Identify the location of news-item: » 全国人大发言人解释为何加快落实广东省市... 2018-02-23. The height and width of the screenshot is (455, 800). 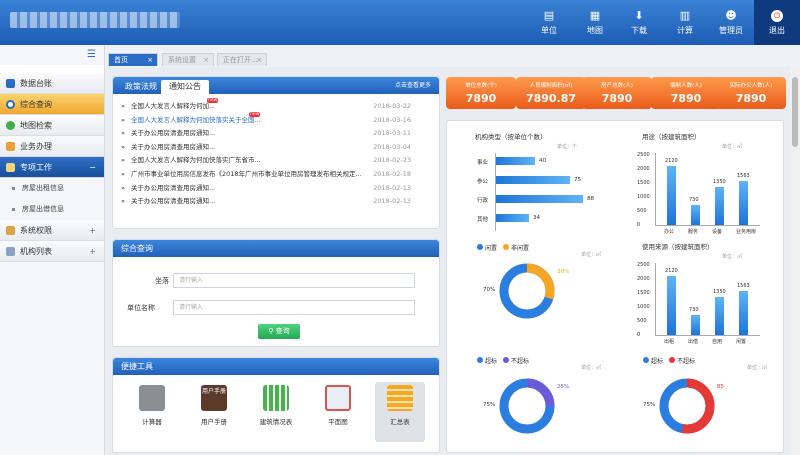
(266, 160).